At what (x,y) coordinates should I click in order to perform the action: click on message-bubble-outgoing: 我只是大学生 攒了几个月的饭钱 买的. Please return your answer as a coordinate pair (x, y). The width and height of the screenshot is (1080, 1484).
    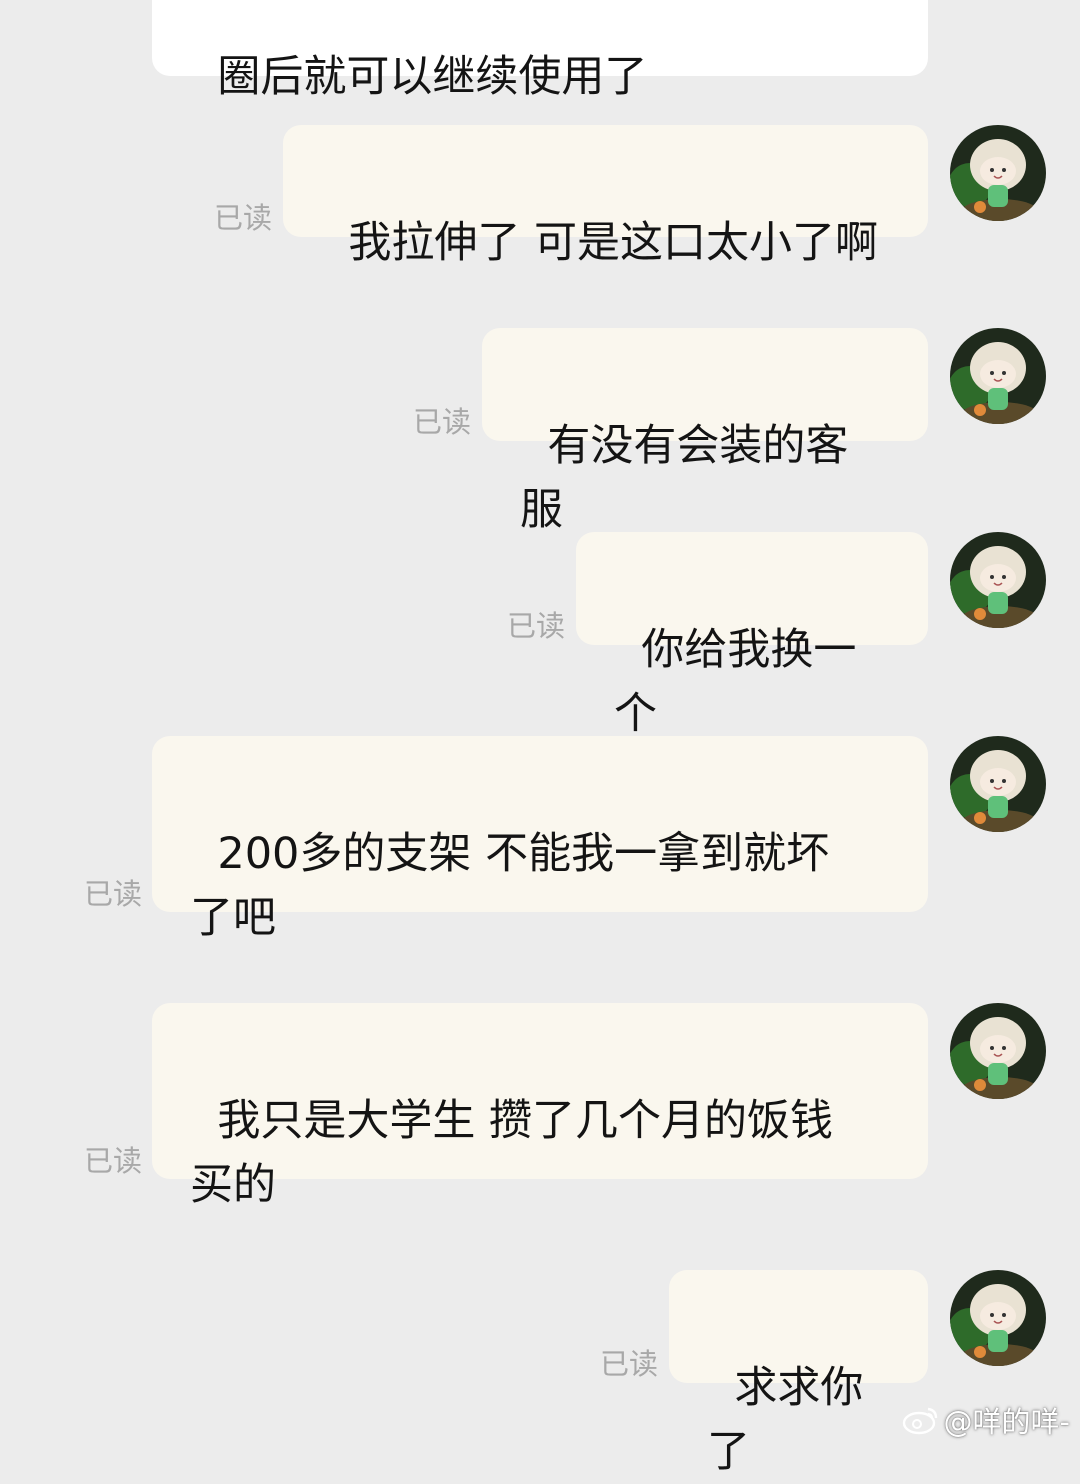
    Looking at the image, I should click on (540, 1106).